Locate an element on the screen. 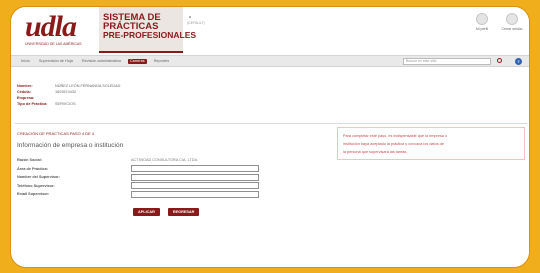  logout-button: Cerrar sesión is located at coordinates (512, 22).